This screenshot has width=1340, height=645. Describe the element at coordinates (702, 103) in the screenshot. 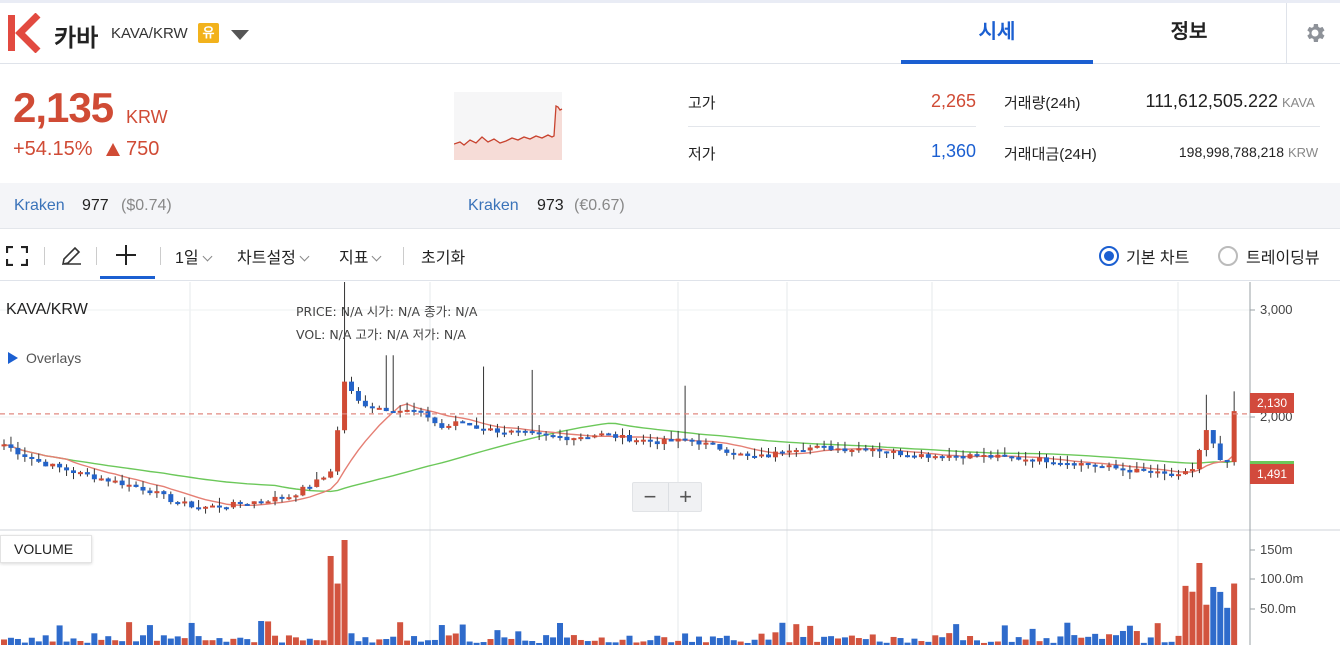

I see `high-label: 고가` at that location.